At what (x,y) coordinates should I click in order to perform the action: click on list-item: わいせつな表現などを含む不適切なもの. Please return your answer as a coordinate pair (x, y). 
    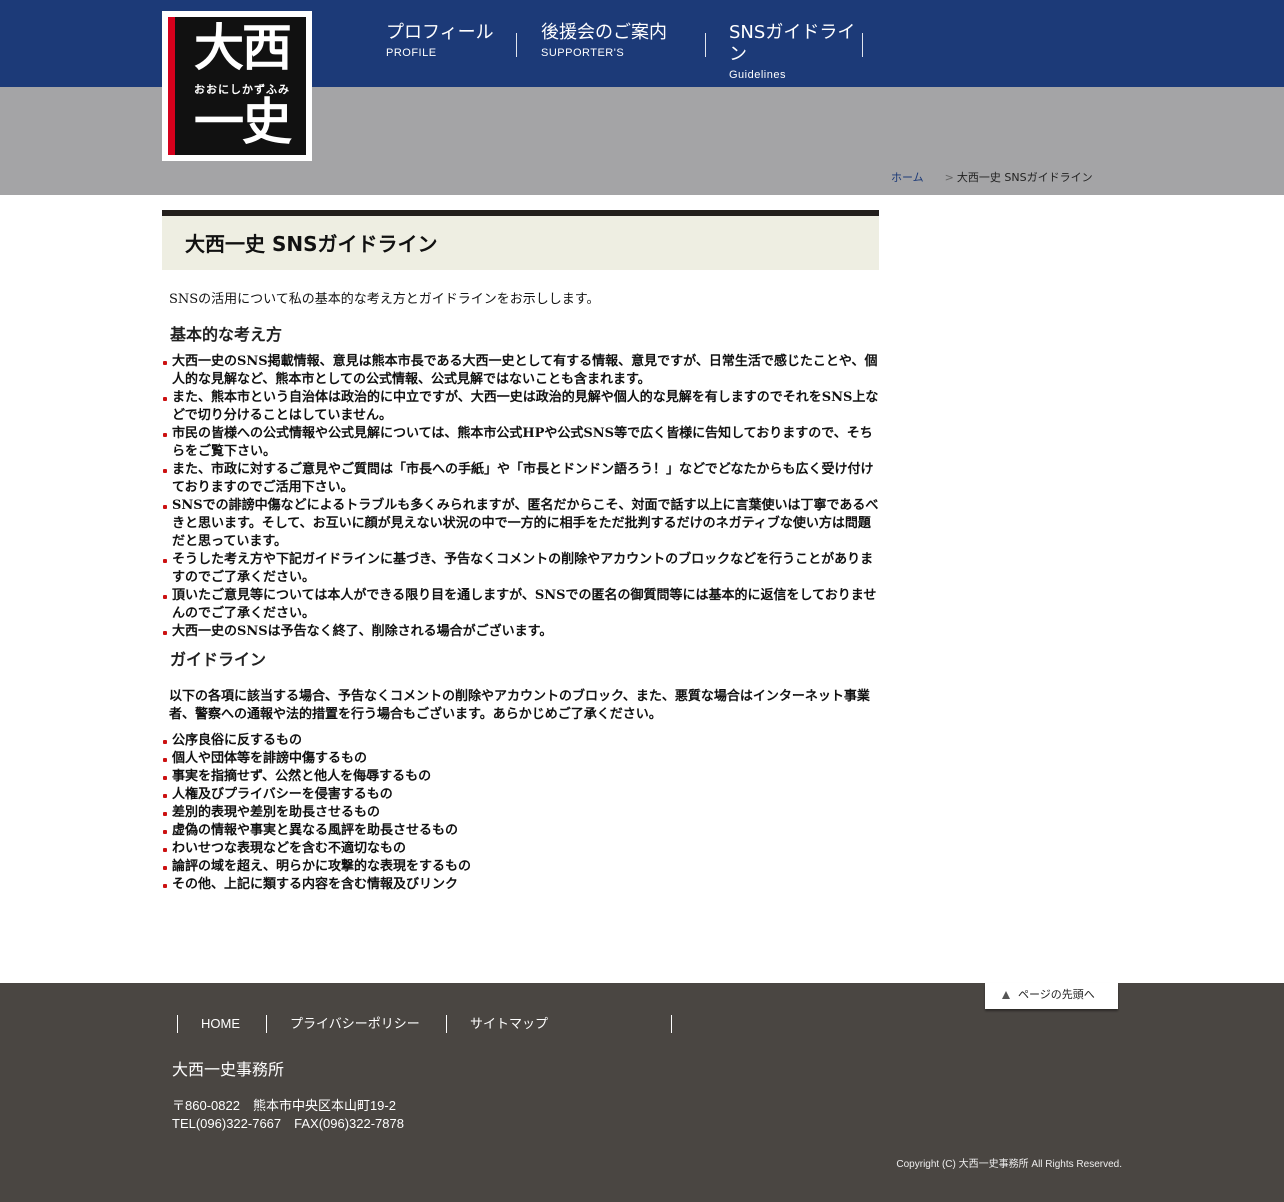
    Looking at the image, I should click on (521, 849).